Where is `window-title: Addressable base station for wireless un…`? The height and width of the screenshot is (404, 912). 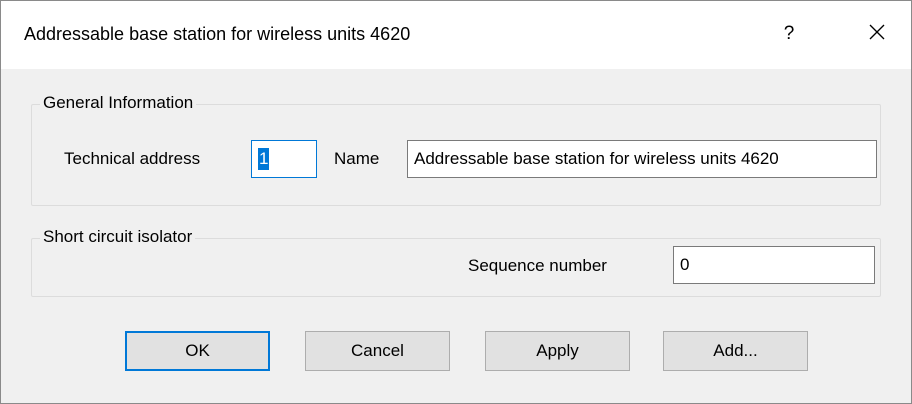
window-title: Addressable base station for wireless un… is located at coordinates (217, 34).